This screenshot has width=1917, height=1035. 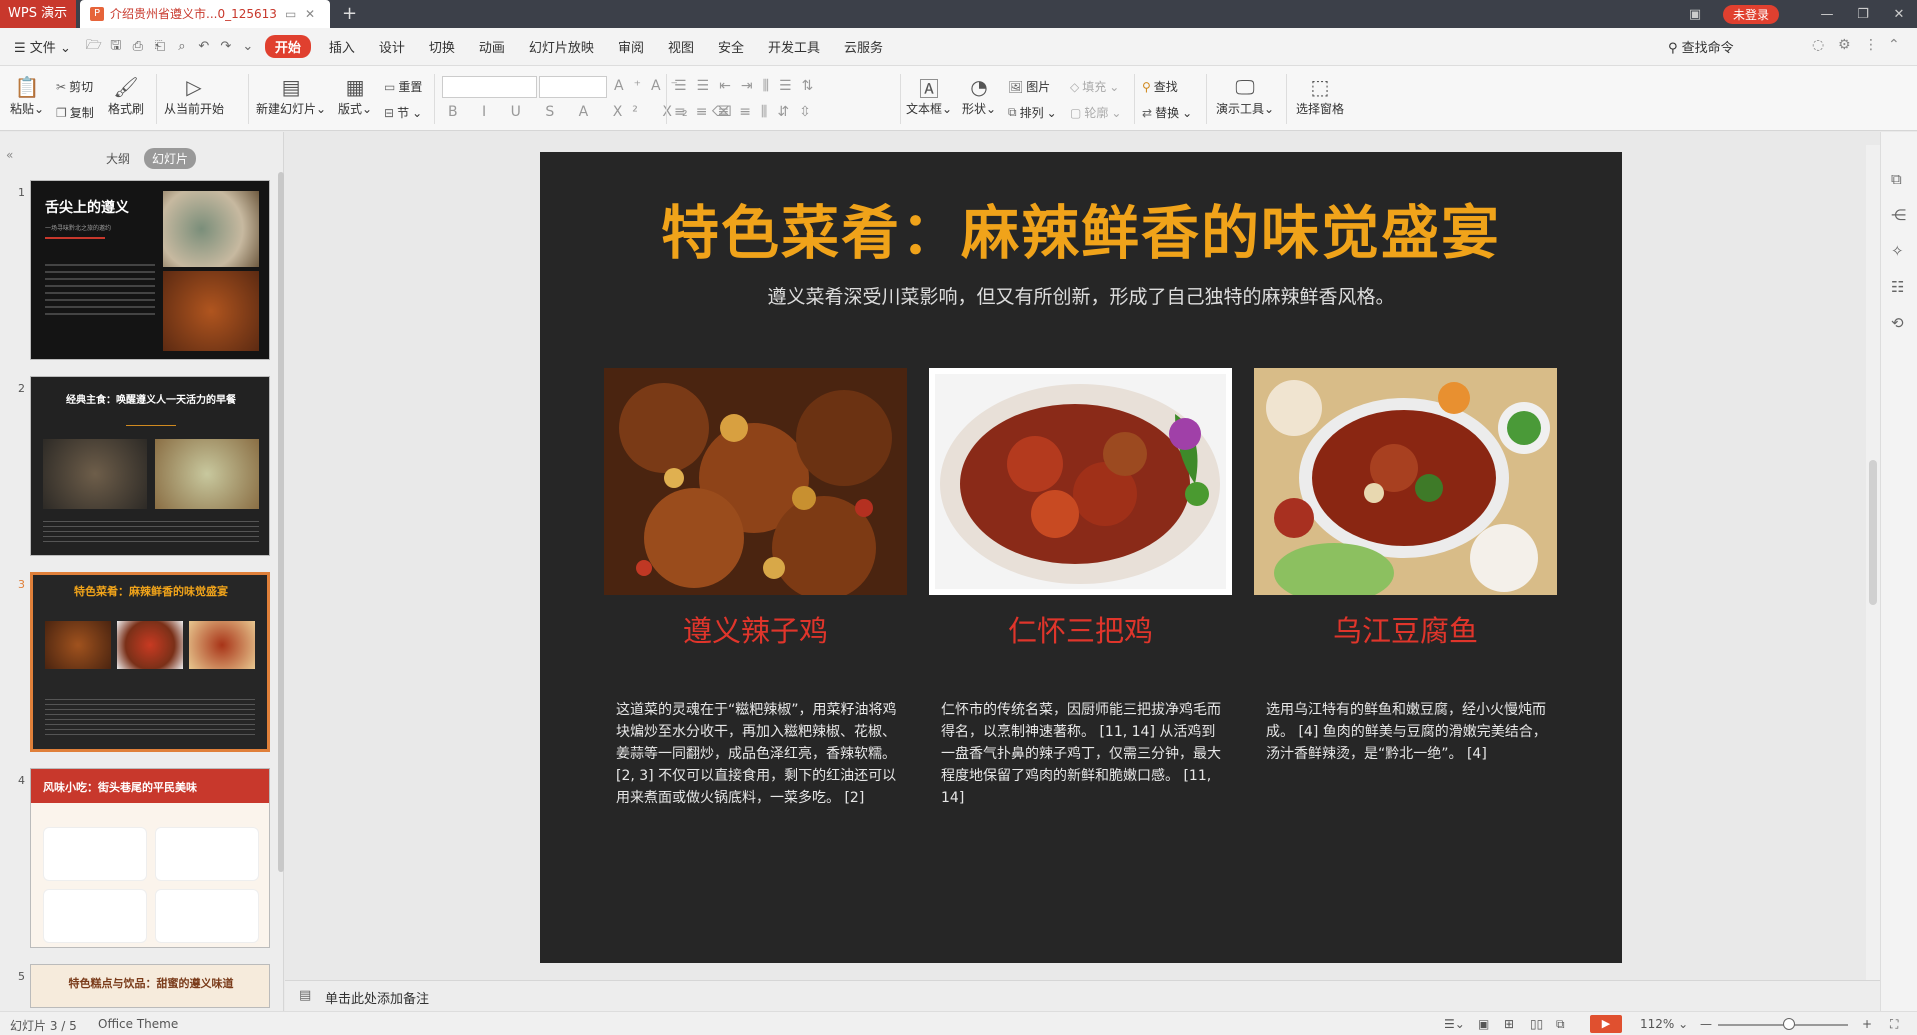 I want to click on settings-gear-icon: ⚙, so click(x=1844, y=45).